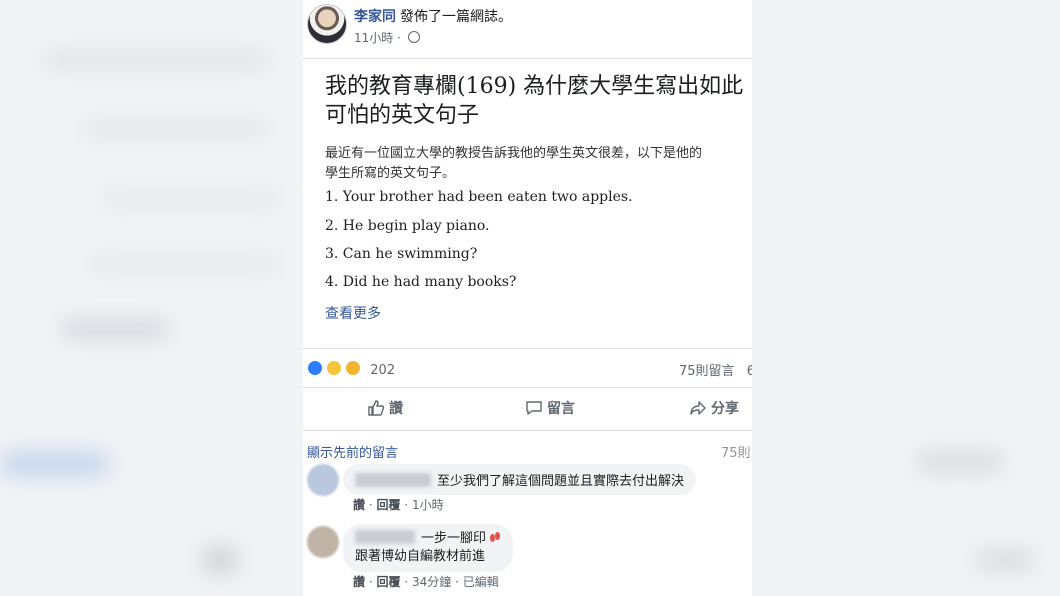 This screenshot has height=596, width=1060. I want to click on comments-count-link: 75則留言 6, so click(715, 369).